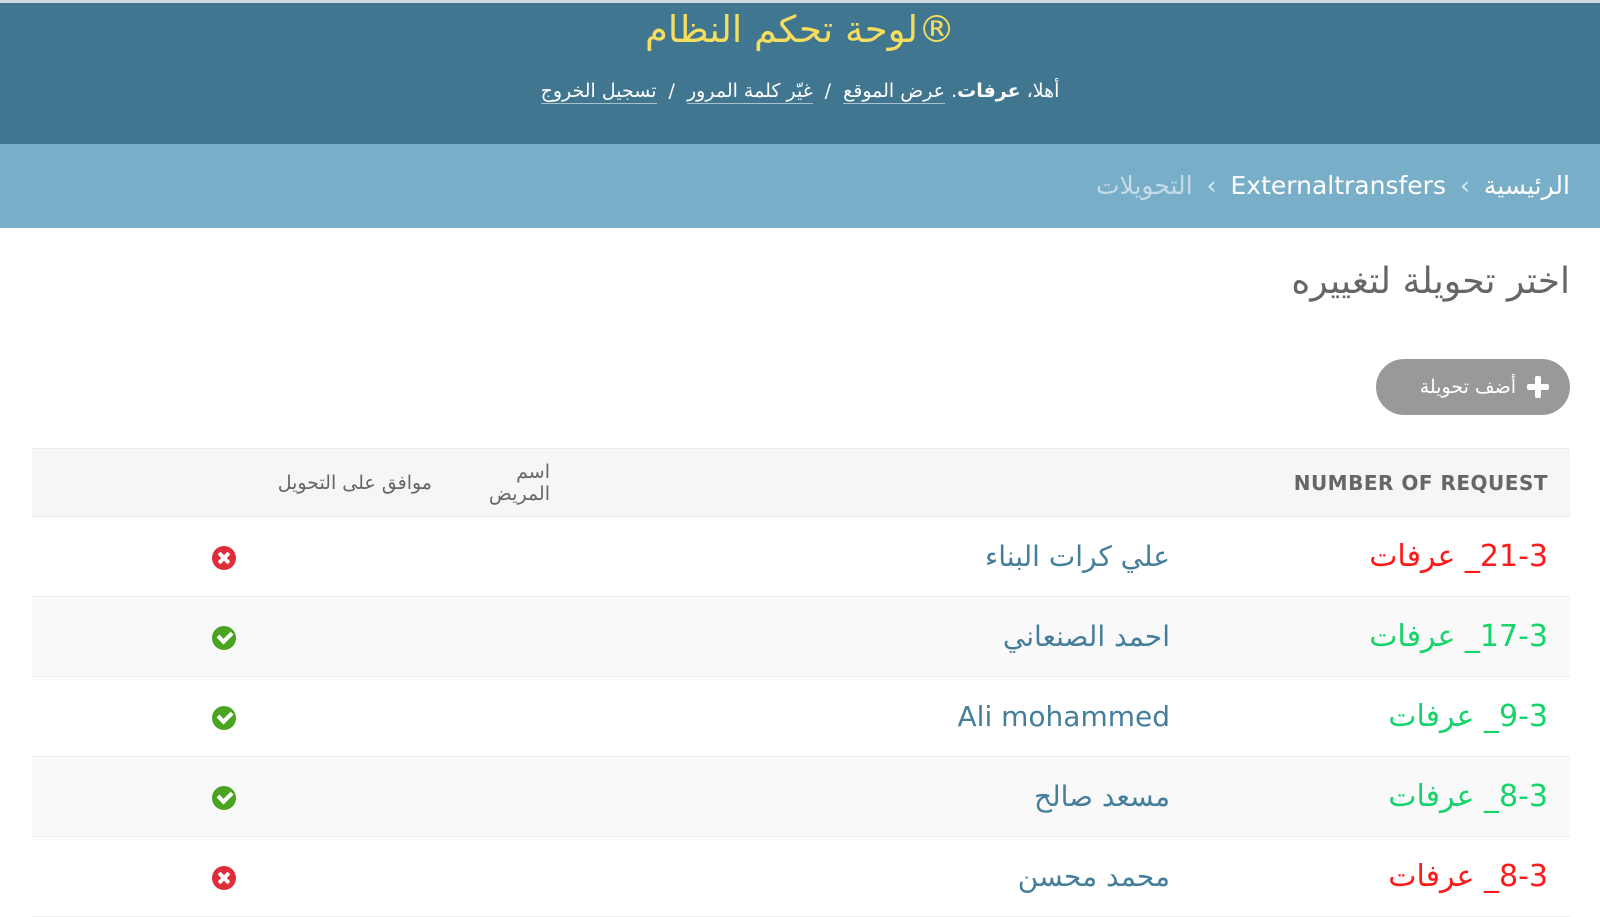  What do you see at coordinates (989, 91) in the screenshot?
I see `username: عرفات` at bounding box center [989, 91].